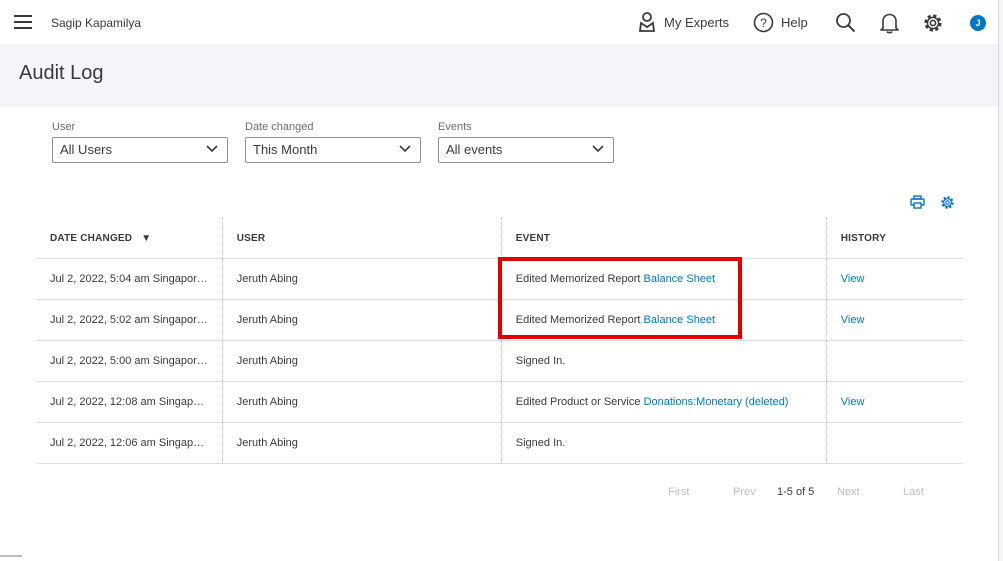 This screenshot has width=1003, height=561. Describe the element at coordinates (647, 22) in the screenshot. I see `person-icon` at that location.